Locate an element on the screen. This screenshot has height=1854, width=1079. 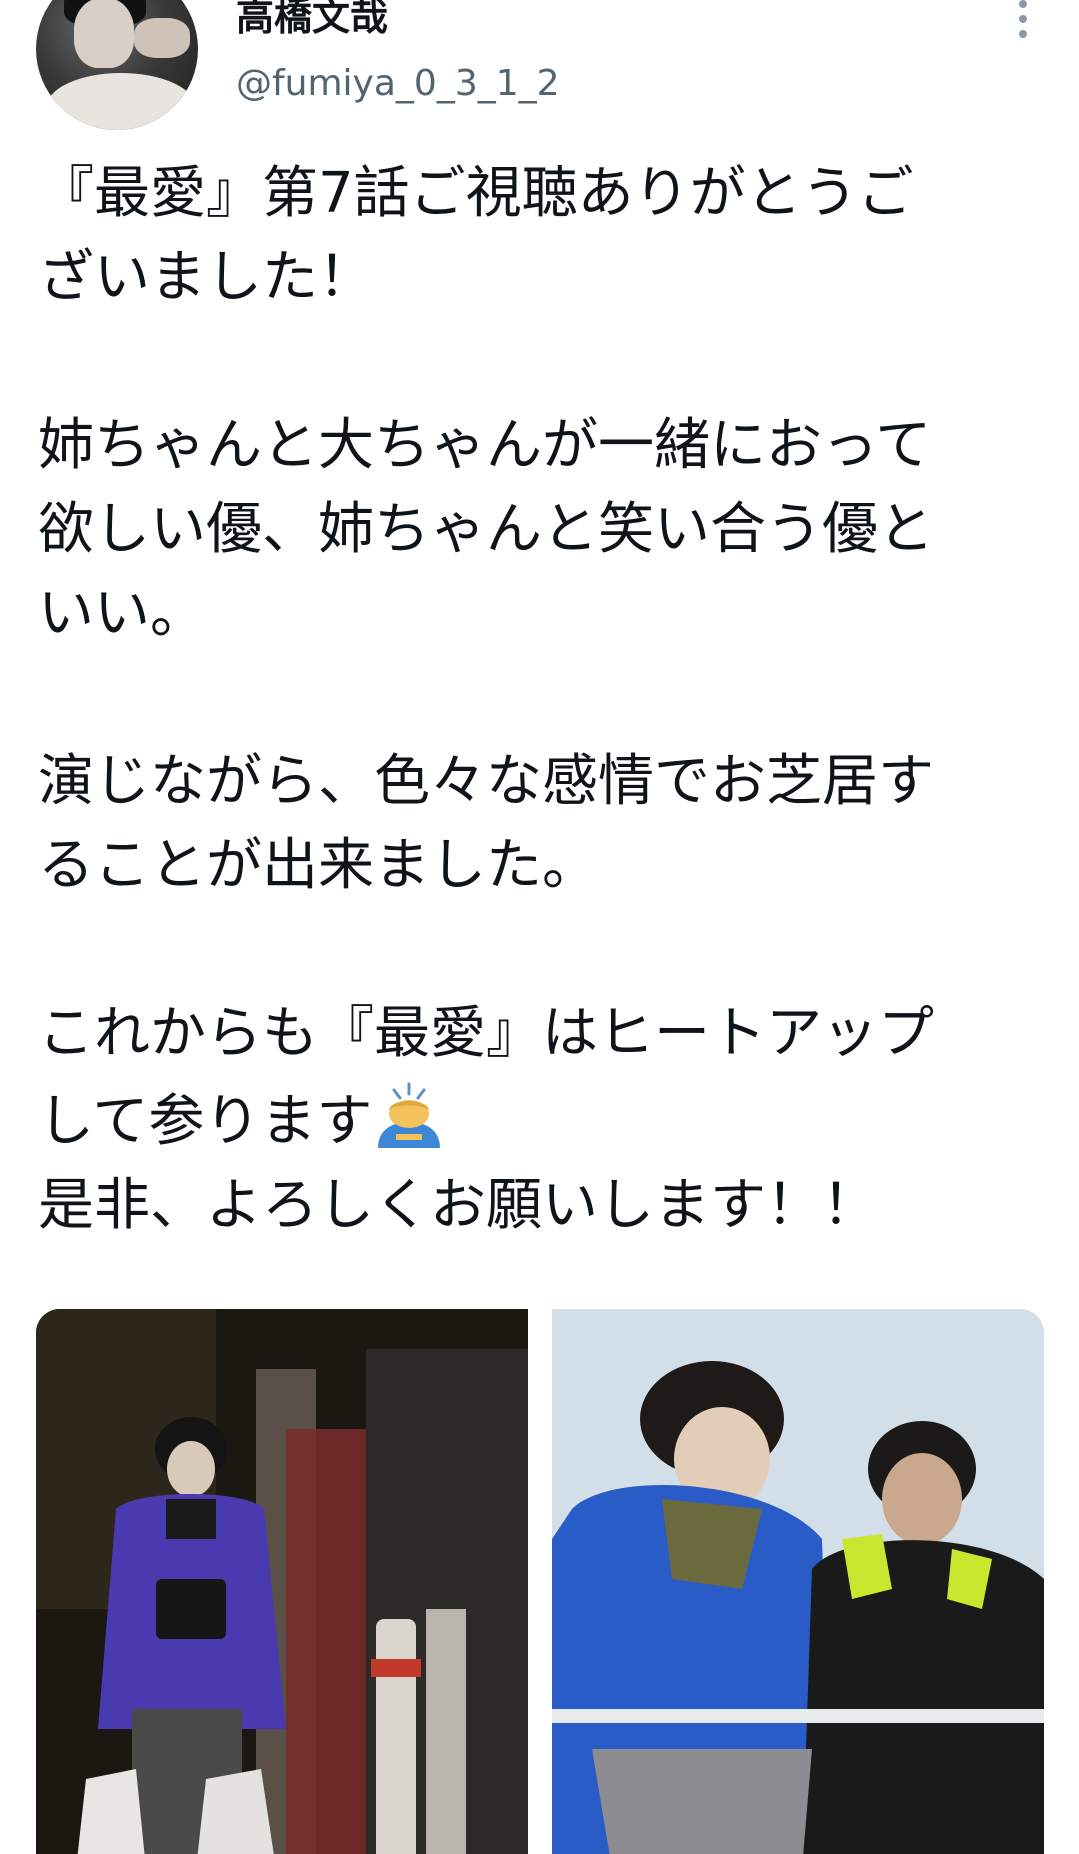
tweet-line: 演じながら、色々な感情でお芝居す is located at coordinates (486, 781).